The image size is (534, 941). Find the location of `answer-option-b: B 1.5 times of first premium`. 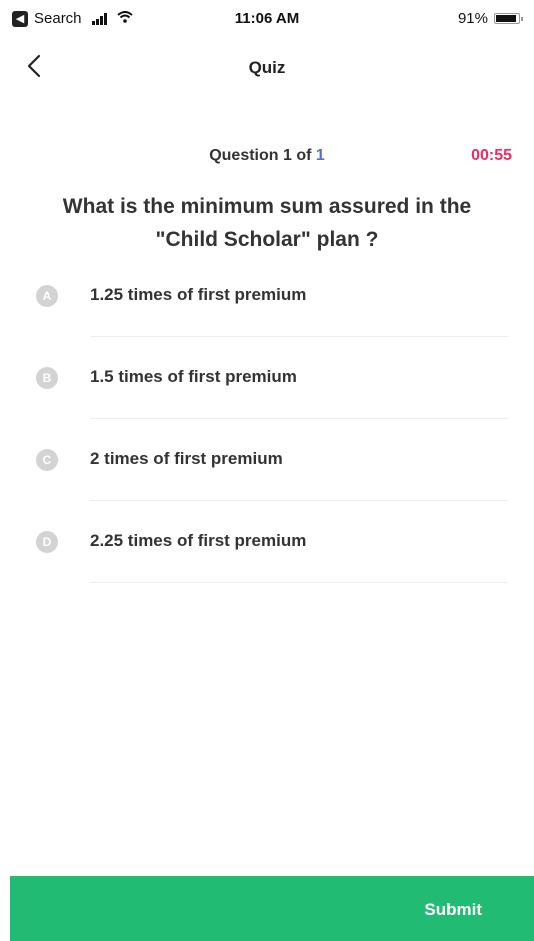

answer-option-b: B 1.5 times of first premium is located at coordinates (267, 378).